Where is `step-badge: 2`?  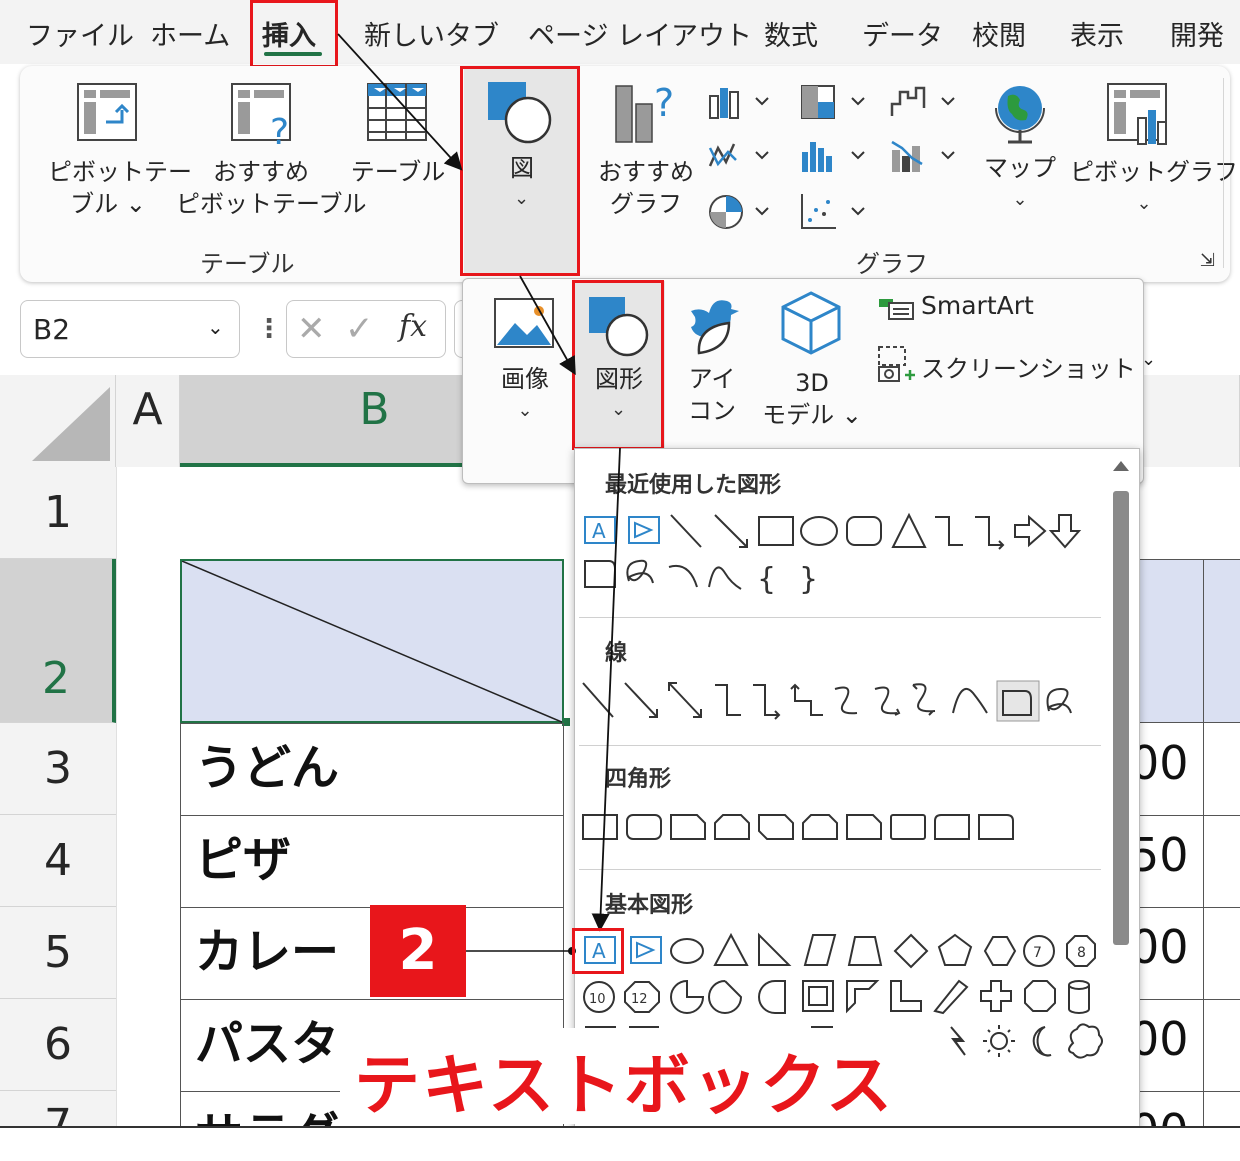 step-badge: 2 is located at coordinates (418, 951).